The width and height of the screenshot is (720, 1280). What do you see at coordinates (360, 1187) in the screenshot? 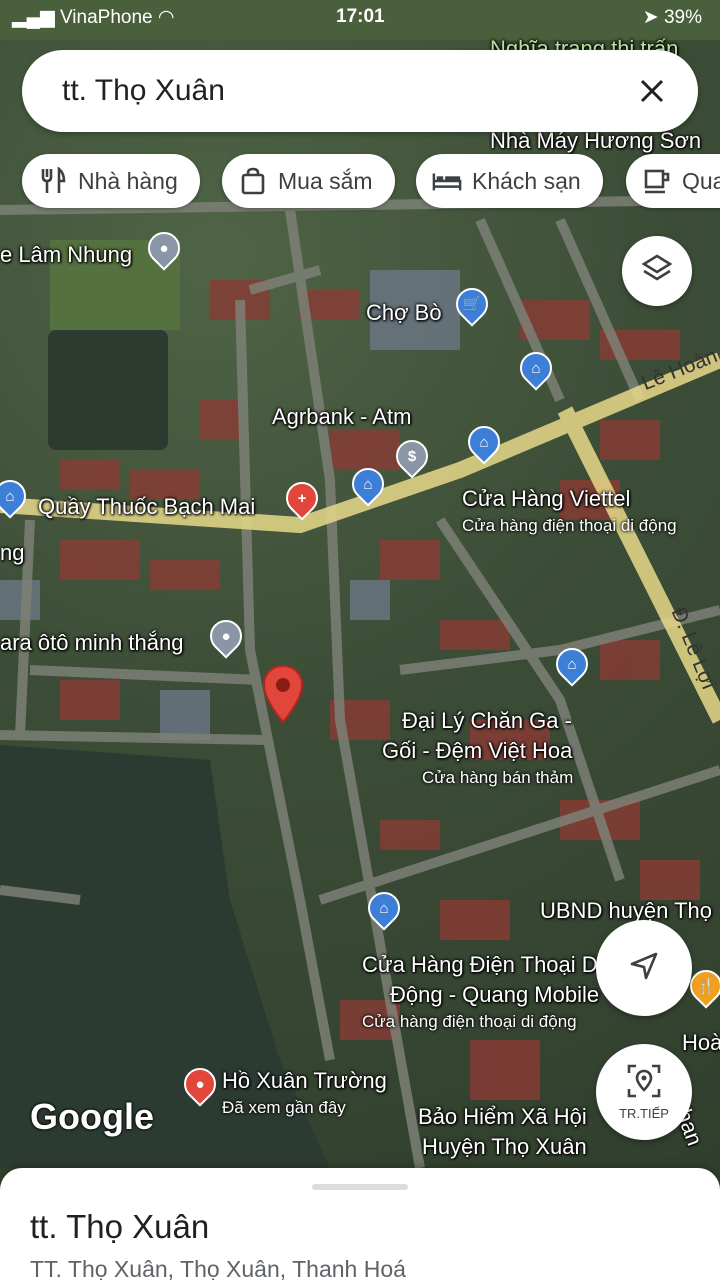
I see `sheet-drag-handle` at bounding box center [360, 1187].